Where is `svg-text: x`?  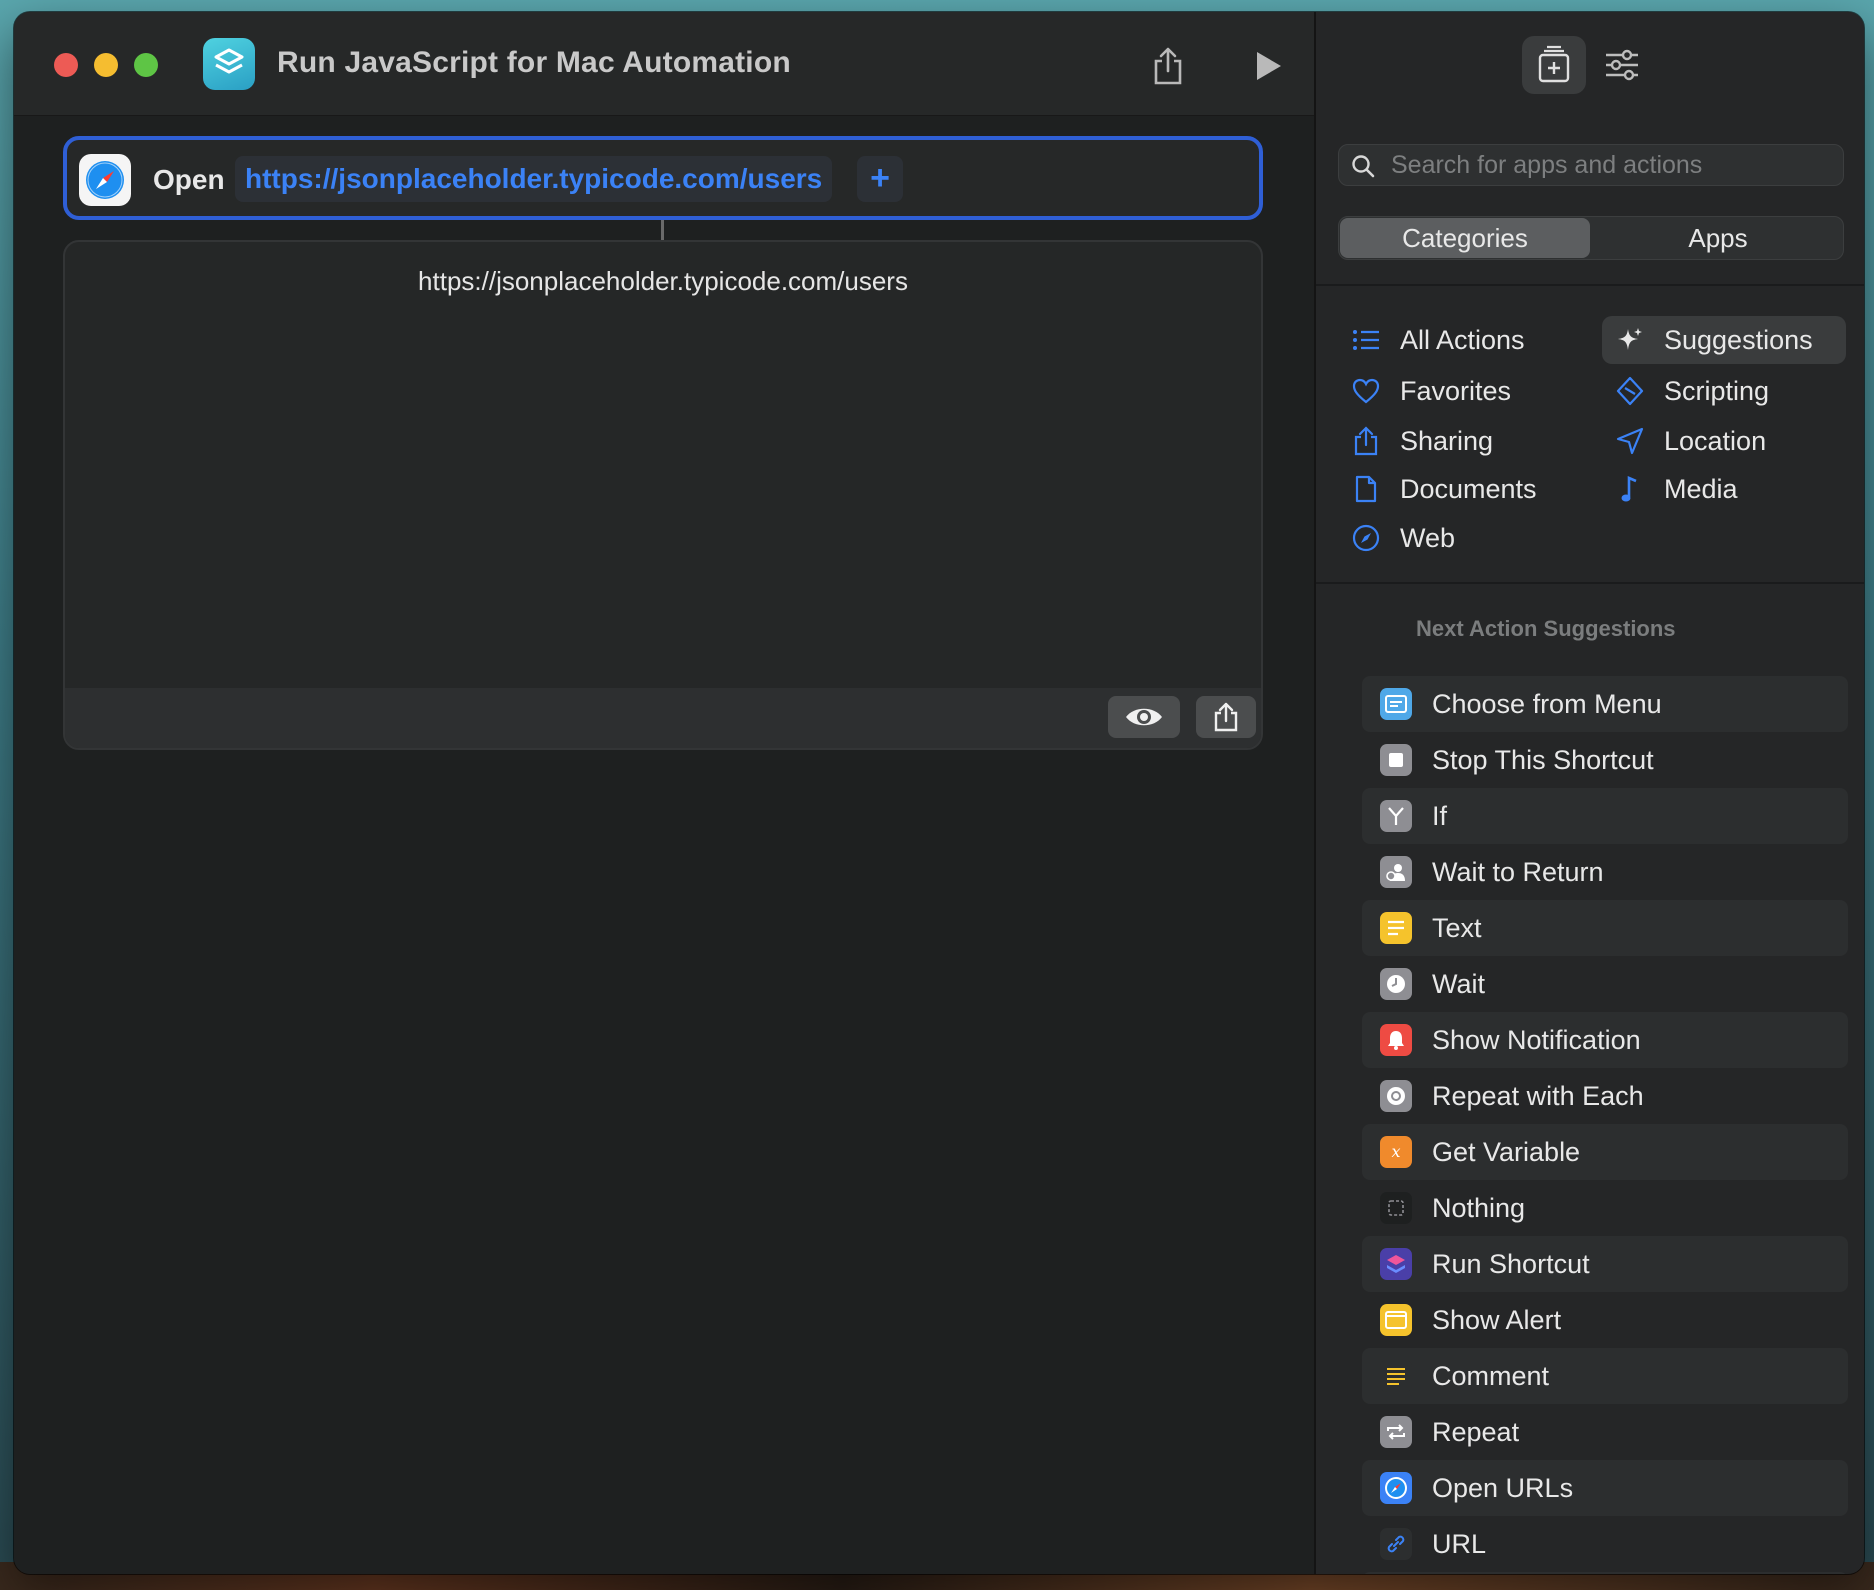 svg-text: x is located at coordinates (1395, 1151).